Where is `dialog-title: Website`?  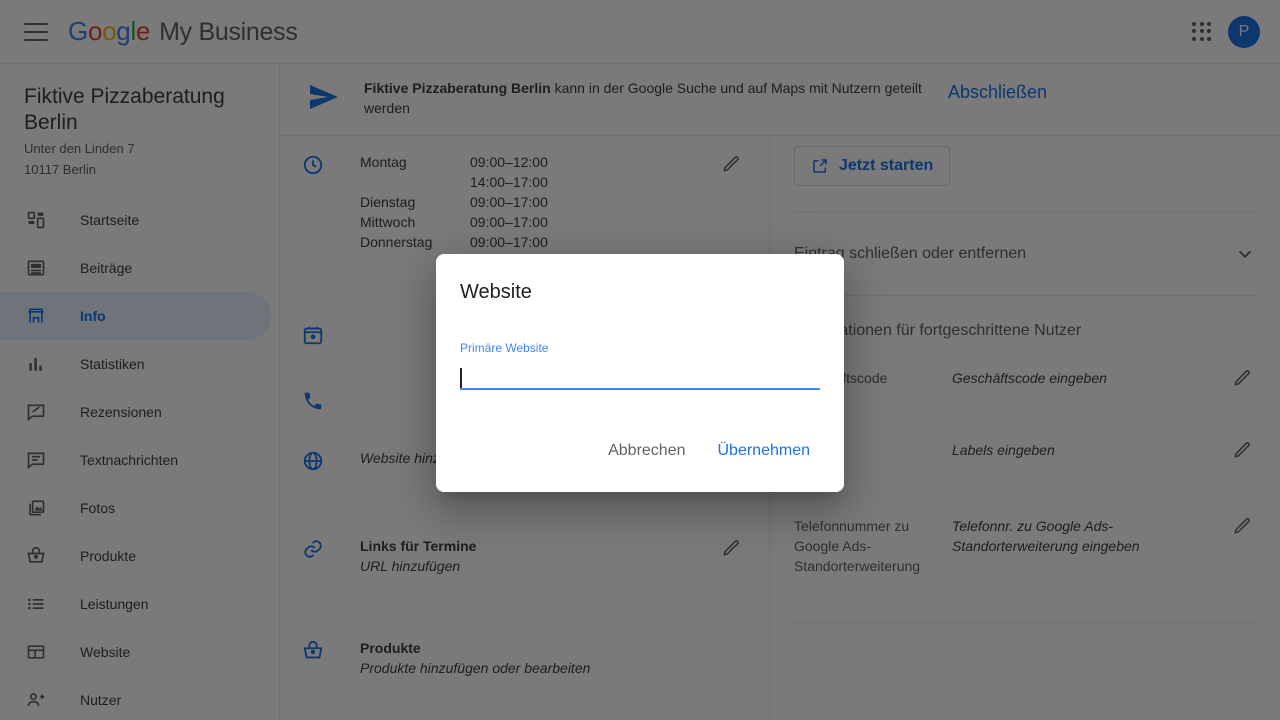 dialog-title: Website is located at coordinates (496, 292).